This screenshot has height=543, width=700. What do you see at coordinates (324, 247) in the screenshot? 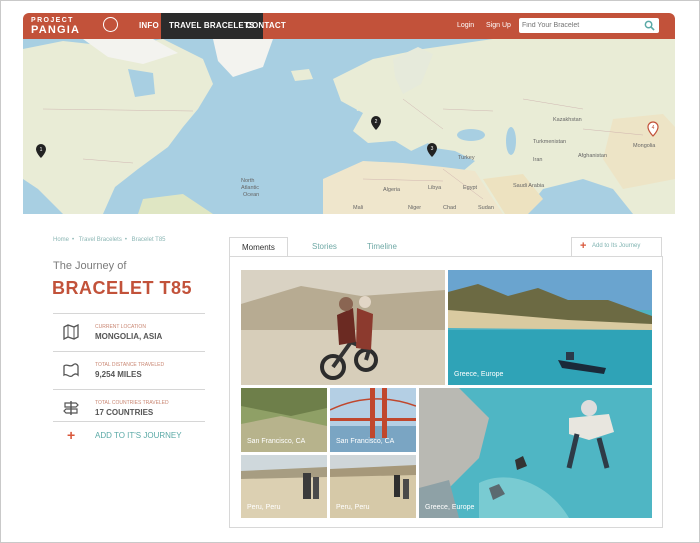
I see `tab-stories: Stories` at bounding box center [324, 247].